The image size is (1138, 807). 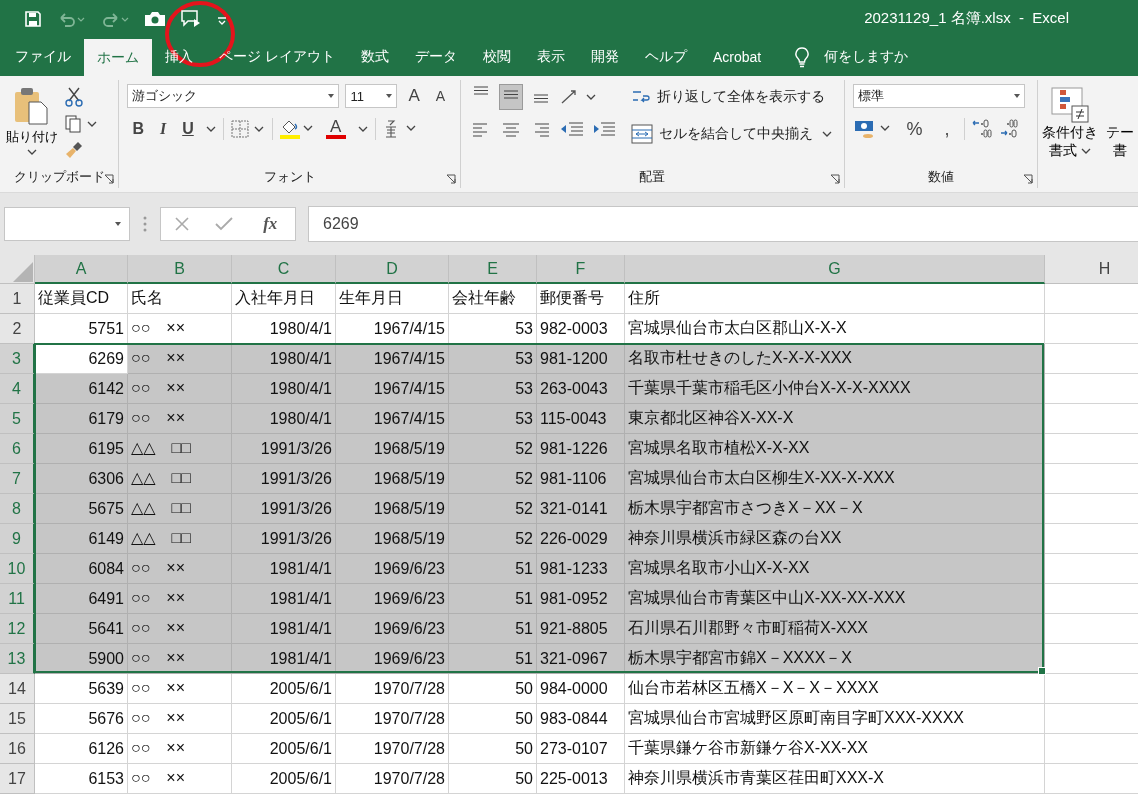 What do you see at coordinates (81, 449) in the screenshot?
I see `table-cell: 6195` at bounding box center [81, 449].